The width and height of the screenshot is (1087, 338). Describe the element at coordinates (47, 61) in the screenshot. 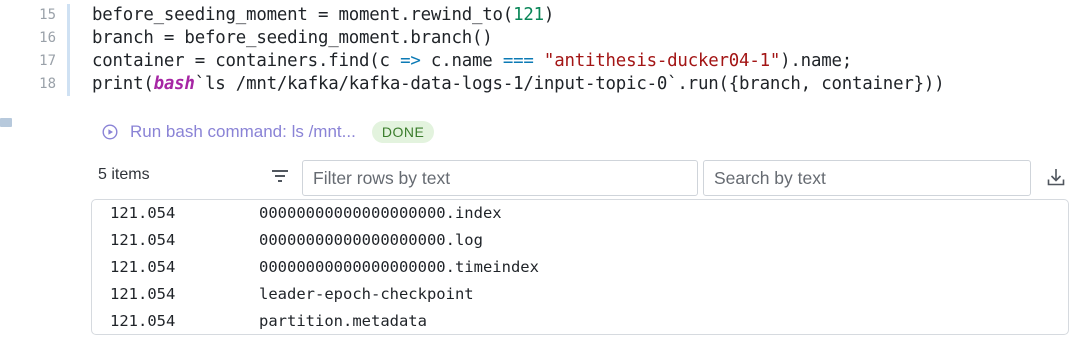

I see `line-number: 17` at that location.